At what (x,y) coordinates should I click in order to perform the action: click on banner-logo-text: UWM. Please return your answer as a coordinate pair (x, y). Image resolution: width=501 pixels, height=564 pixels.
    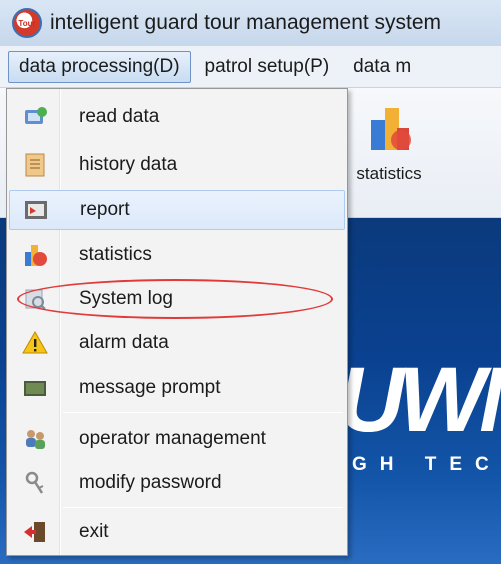
    Looking at the image, I should click on (419, 400).